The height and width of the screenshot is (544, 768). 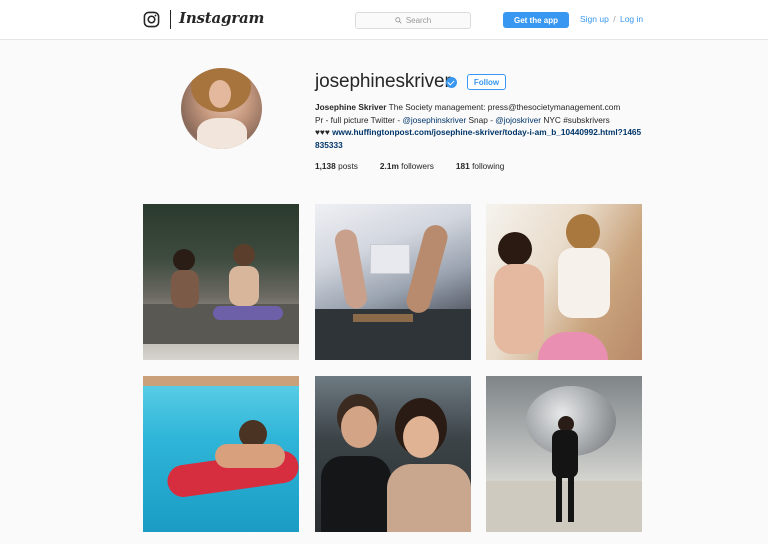 What do you see at coordinates (418, 20) in the screenshot?
I see `search-placeholder: Search` at bounding box center [418, 20].